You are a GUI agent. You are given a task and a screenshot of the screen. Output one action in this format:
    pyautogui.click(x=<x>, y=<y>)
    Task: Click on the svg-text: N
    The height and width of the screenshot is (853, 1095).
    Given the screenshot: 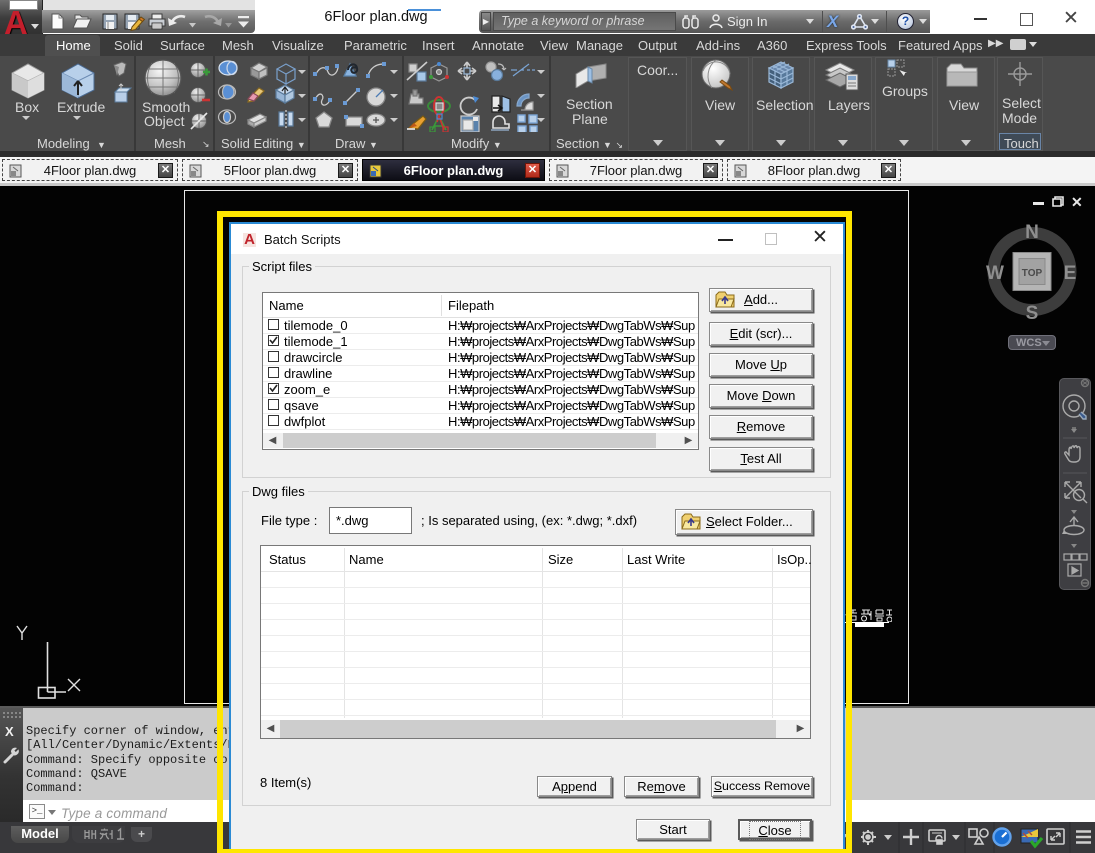 What is the action you would take?
    pyautogui.click(x=1032, y=232)
    